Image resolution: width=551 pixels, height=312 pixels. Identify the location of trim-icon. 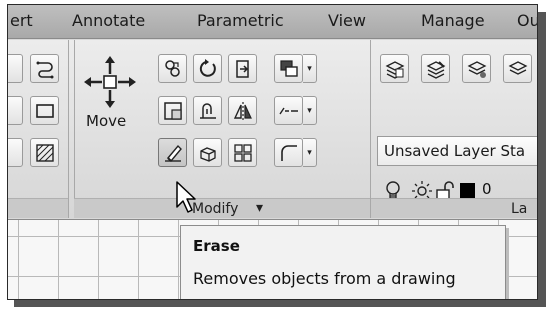
(242, 68).